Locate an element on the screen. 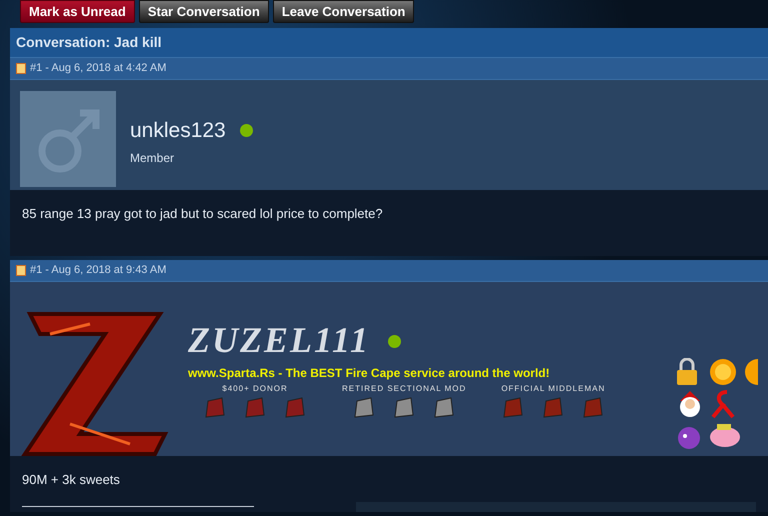  message-text: 90M + 3k sweets is located at coordinates (71, 480).